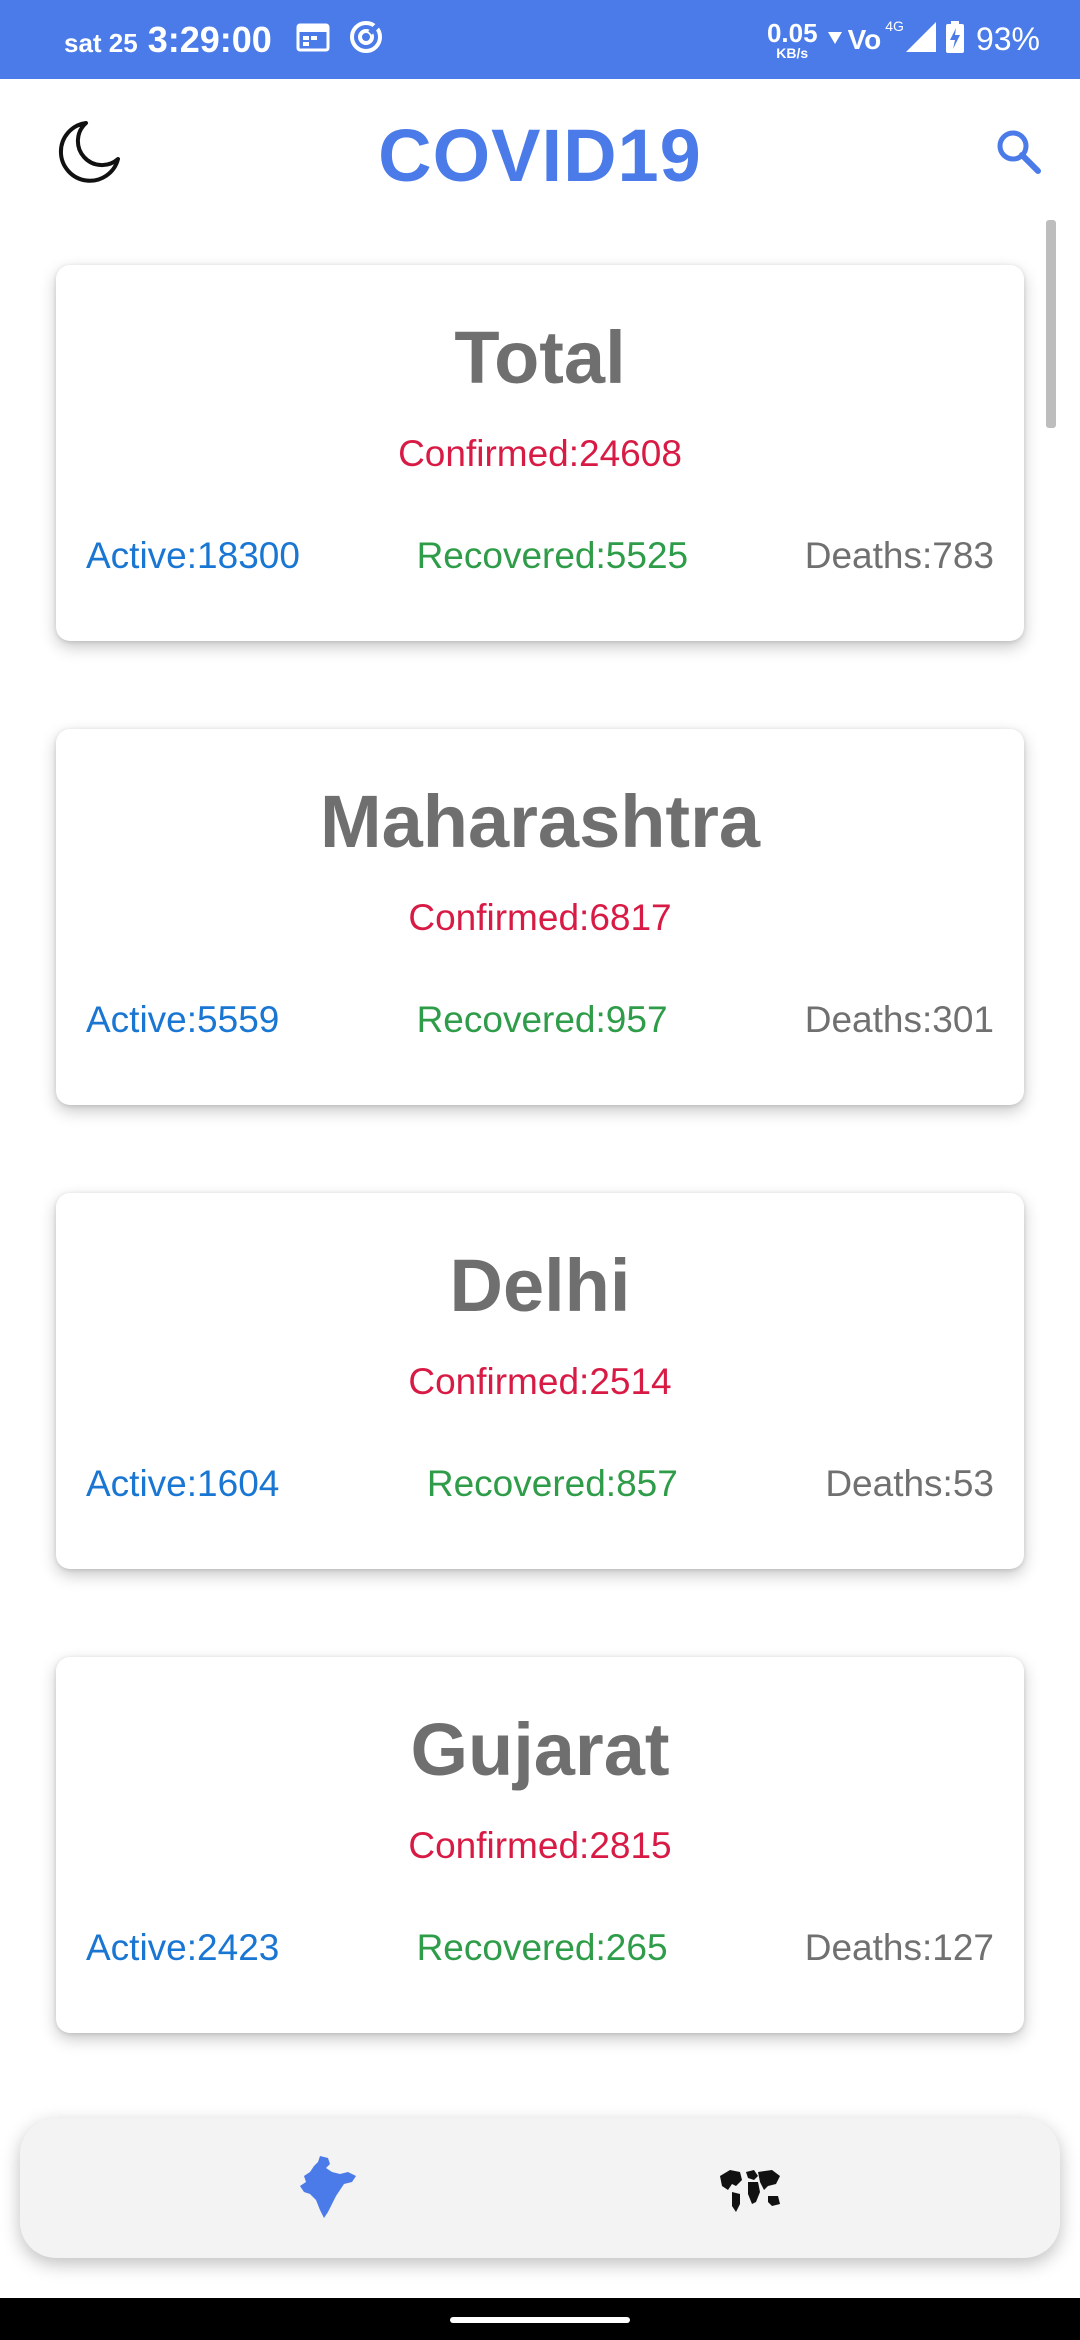 The width and height of the screenshot is (1080, 2340). Describe the element at coordinates (909, 1483) in the screenshot. I see `deaths-count: Deaths:53` at that location.